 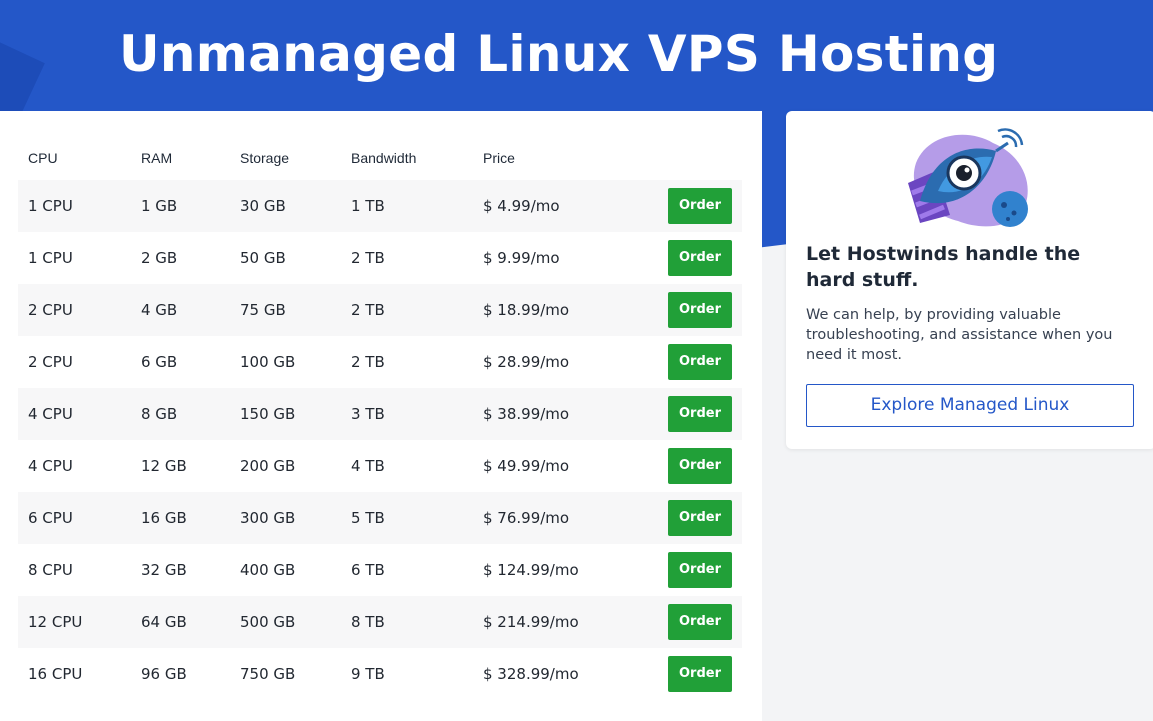 What do you see at coordinates (180, 310) in the screenshot?
I see `cell-ram: 4 GB` at bounding box center [180, 310].